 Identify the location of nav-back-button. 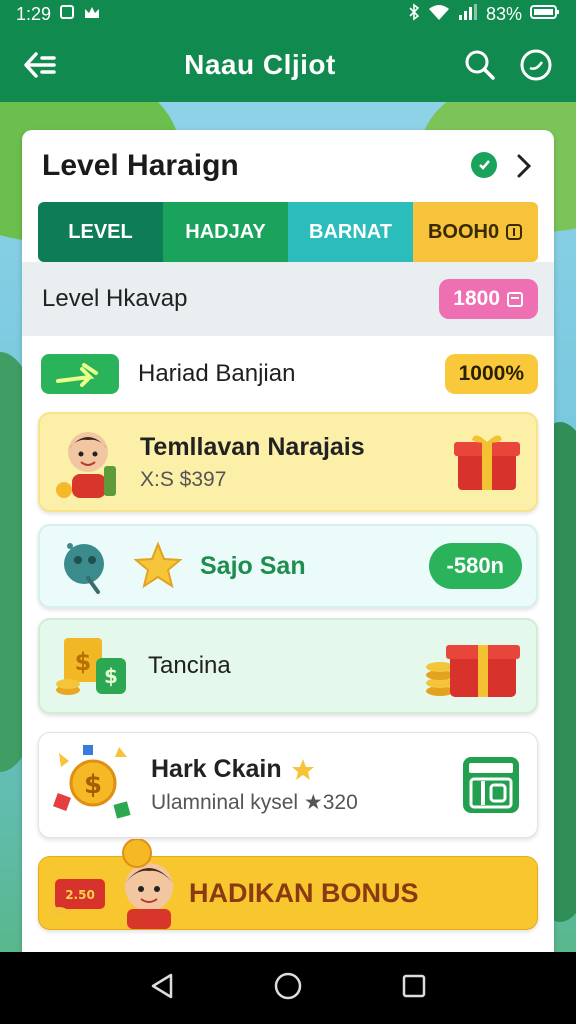
(162, 988).